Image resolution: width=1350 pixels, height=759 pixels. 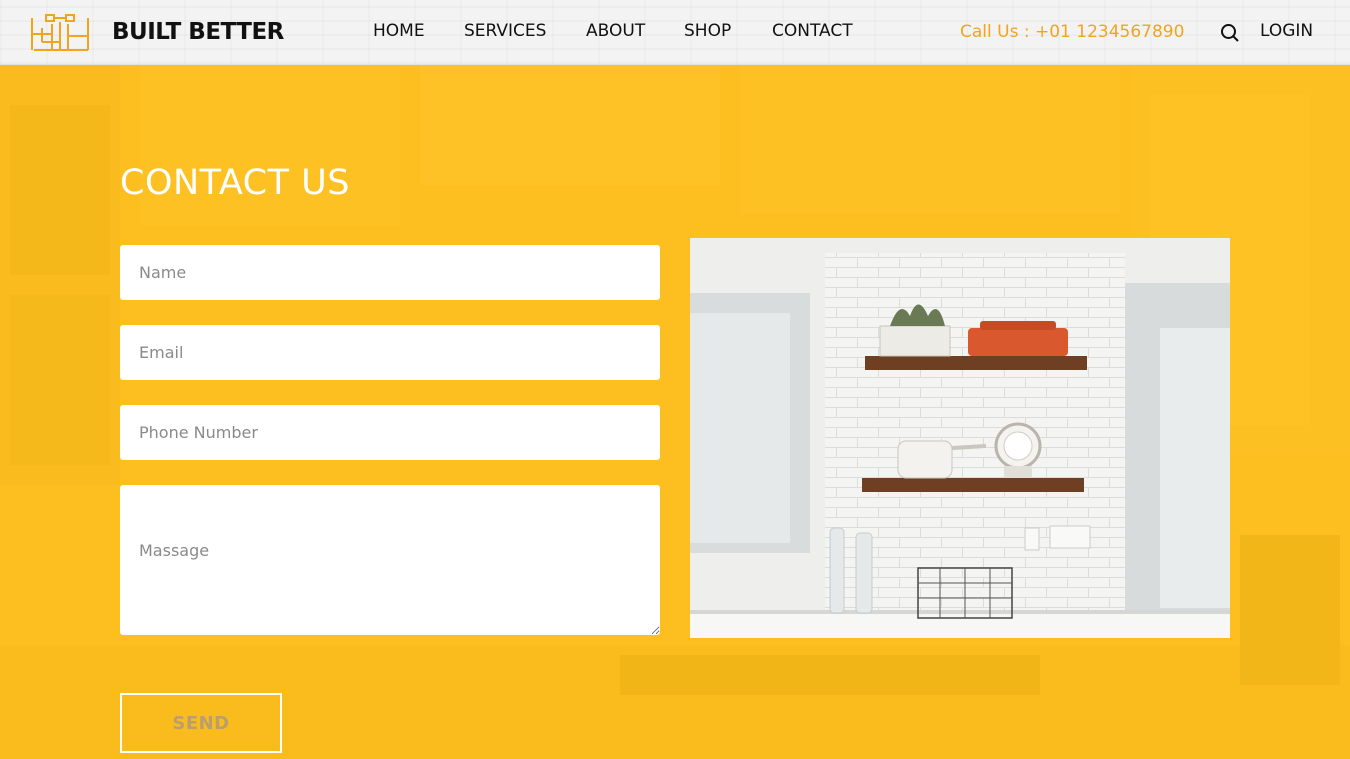 What do you see at coordinates (201, 723) in the screenshot?
I see `send-button: SEND` at bounding box center [201, 723].